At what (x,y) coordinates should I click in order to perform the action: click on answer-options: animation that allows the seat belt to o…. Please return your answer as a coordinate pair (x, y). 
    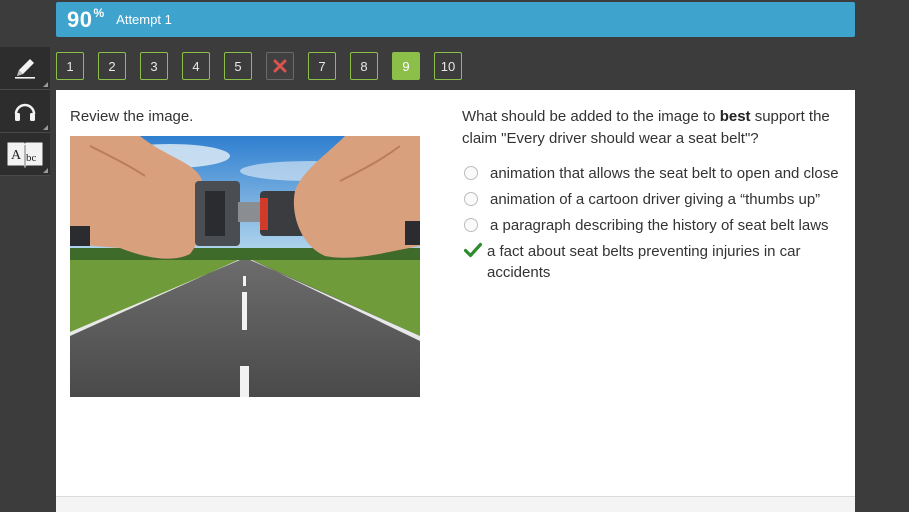
    Looking at the image, I should click on (654, 225).